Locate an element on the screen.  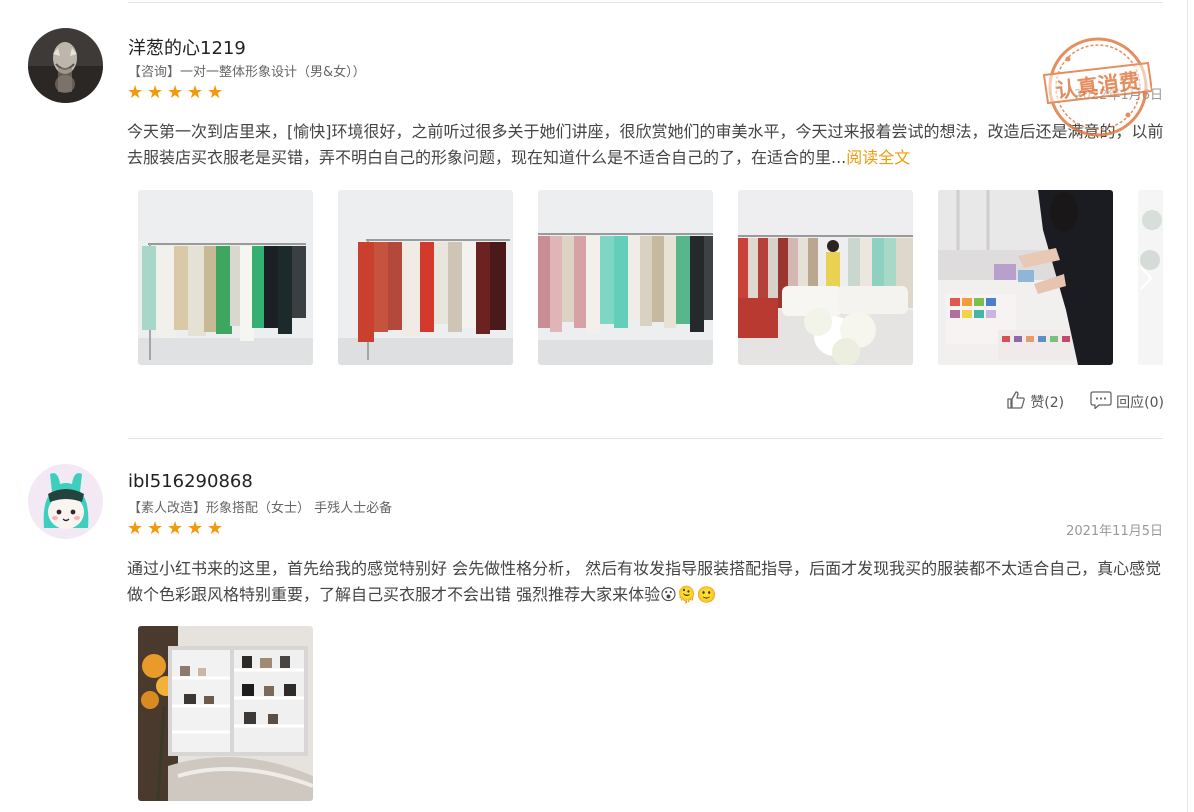
service-name: 【素人改造】形象搭配（女士） 手残人士必备 is located at coordinates (260, 508).